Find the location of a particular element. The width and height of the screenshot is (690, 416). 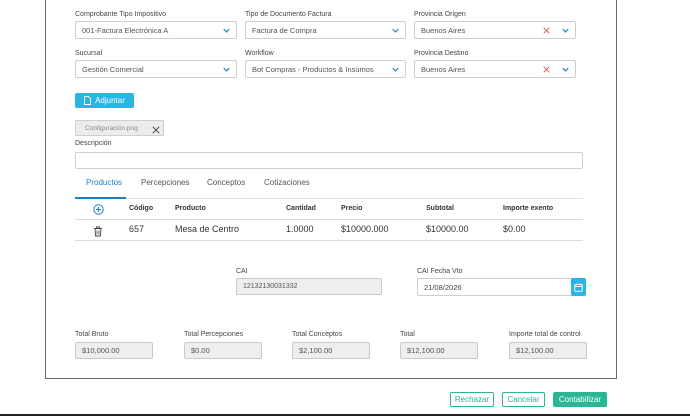

date-picker-button is located at coordinates (578, 287).